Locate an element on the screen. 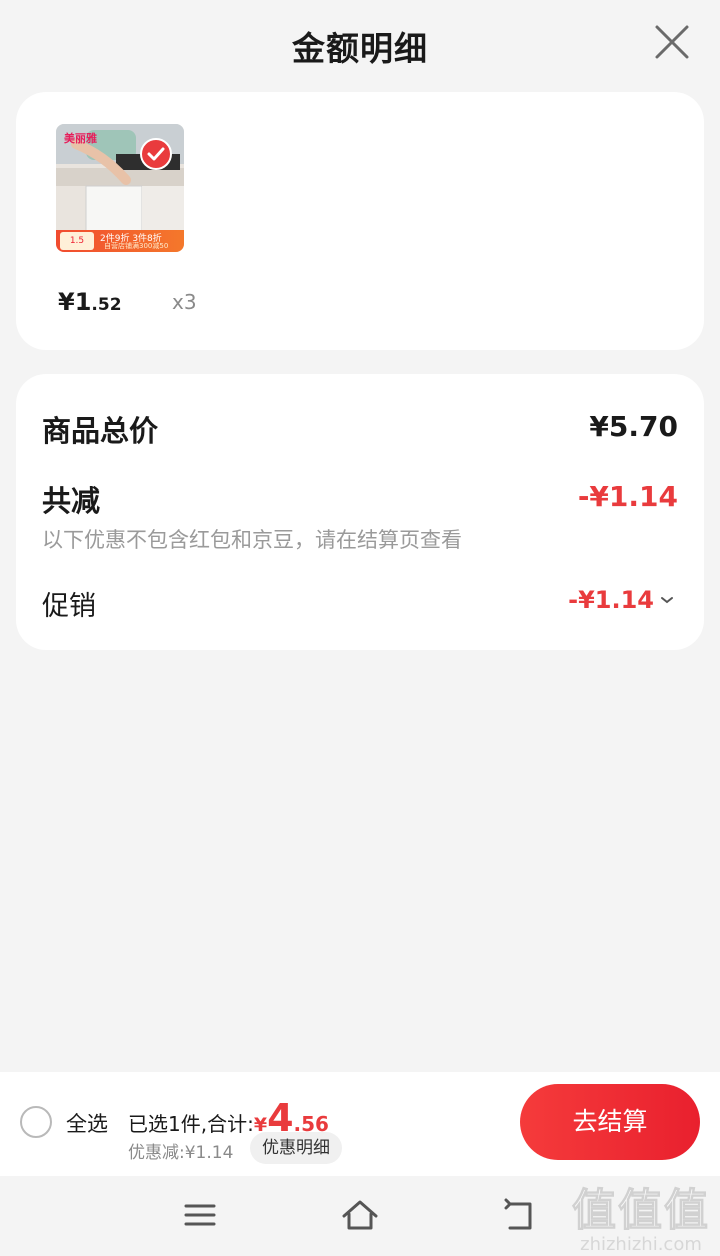 The image size is (720, 1256). promotion-label: 促销 is located at coordinates (69, 606).